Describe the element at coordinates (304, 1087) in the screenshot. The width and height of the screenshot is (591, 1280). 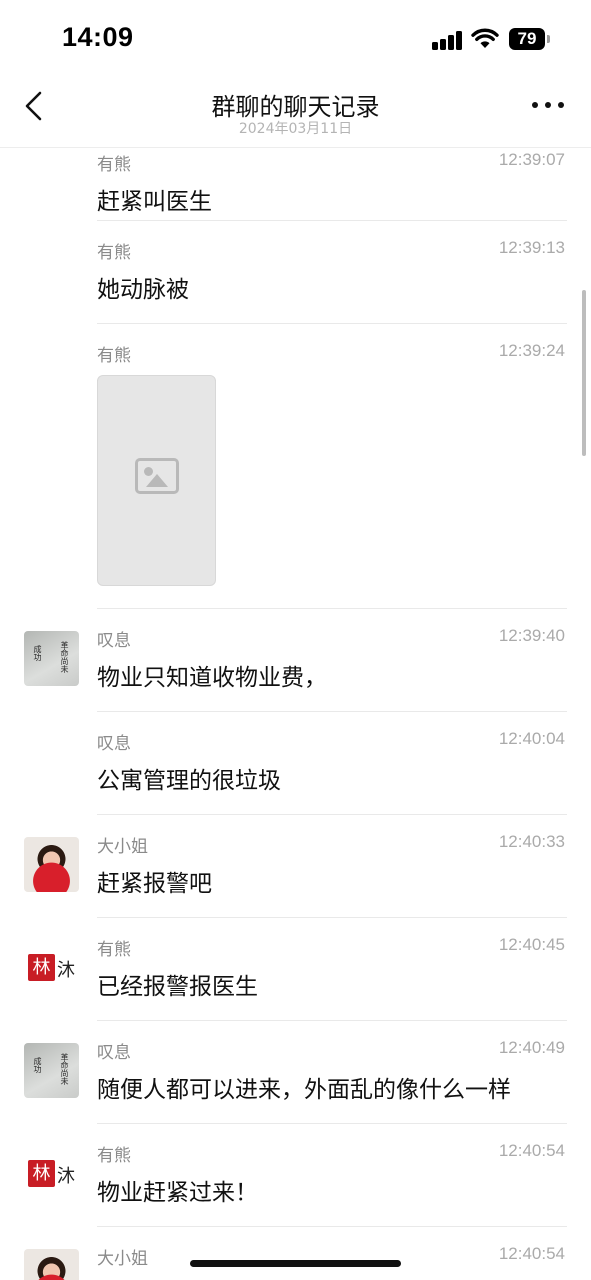
I see `message-text: 随便人都可以进来，外面乱的像什么一样` at that location.